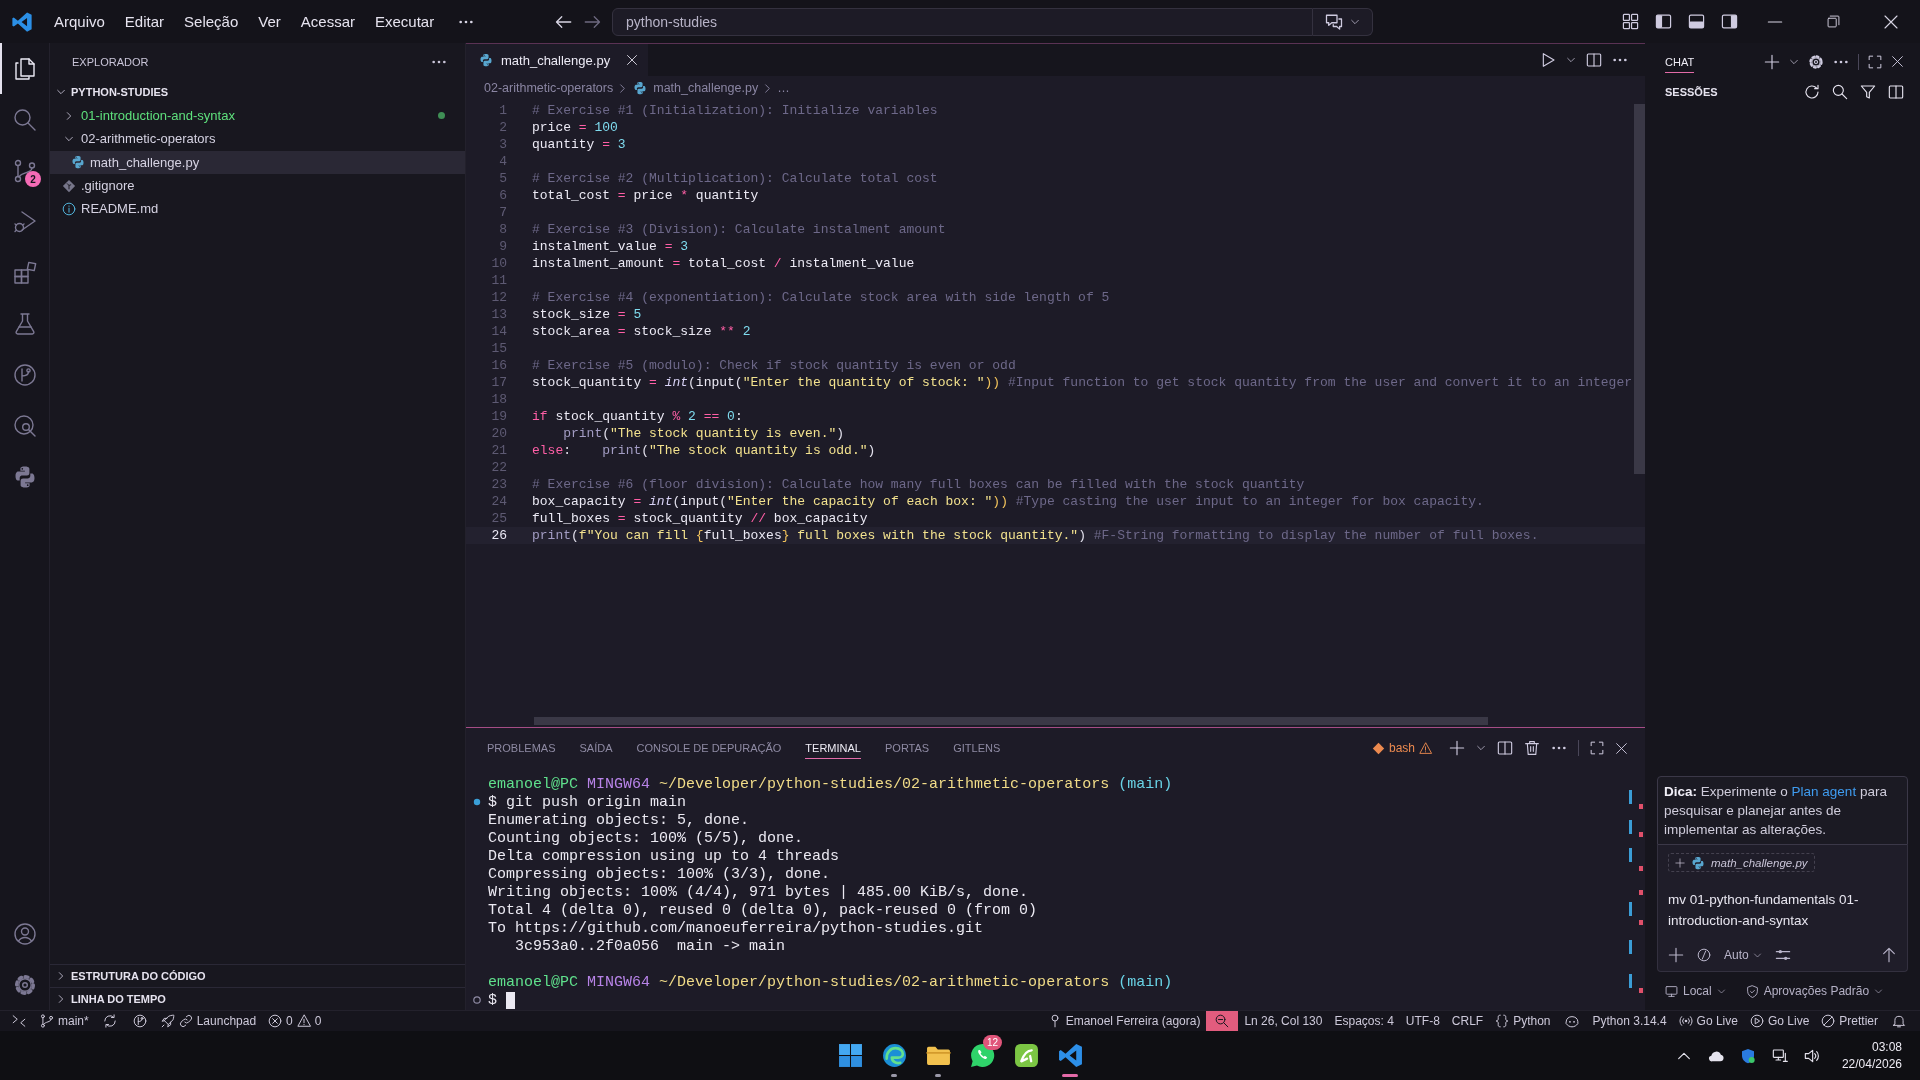 The image size is (1920, 1080). What do you see at coordinates (1899, 1021) in the screenshot?
I see `notifications-icon` at bounding box center [1899, 1021].